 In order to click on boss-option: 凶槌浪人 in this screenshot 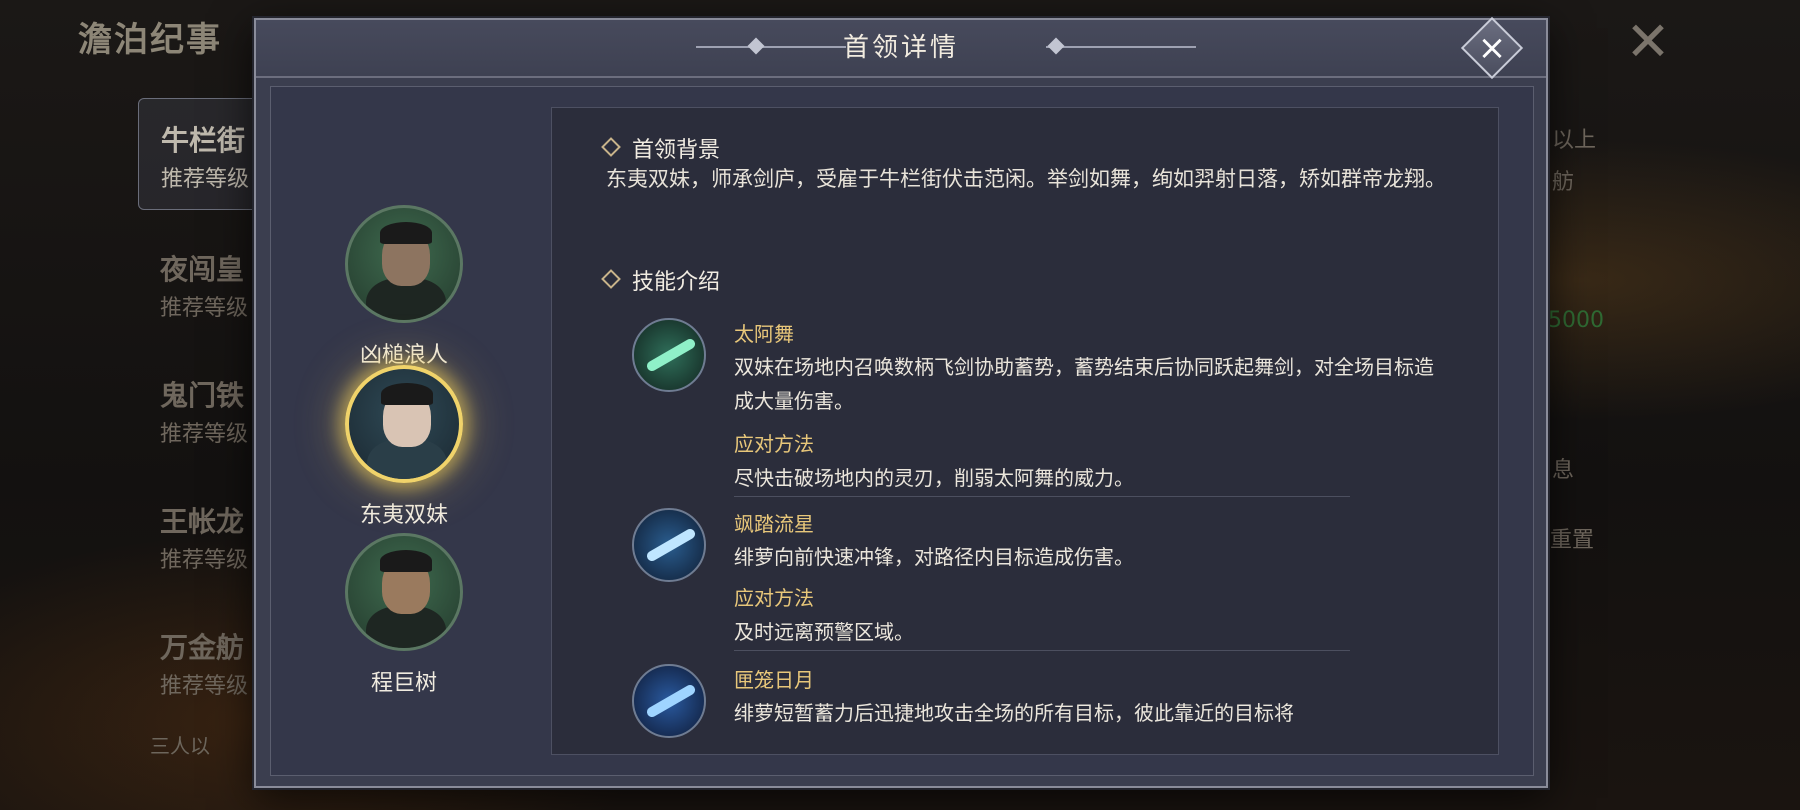, I will do `click(404, 287)`.